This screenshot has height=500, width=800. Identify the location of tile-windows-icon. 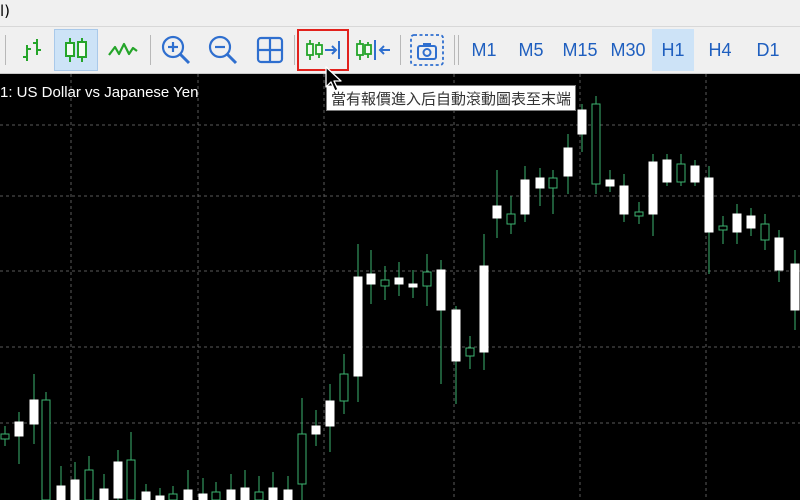
(270, 50).